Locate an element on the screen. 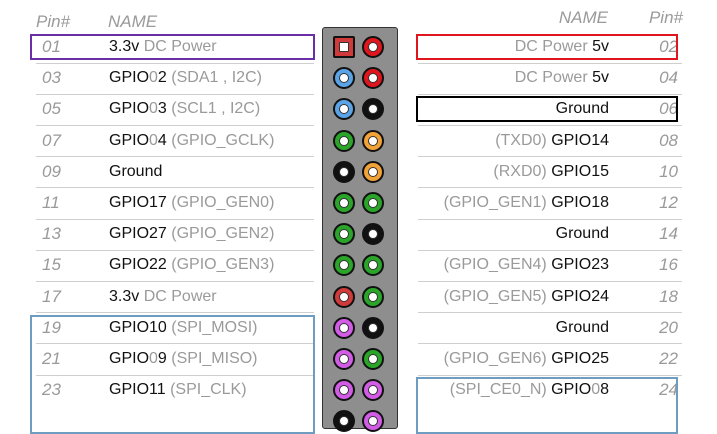  pin-function: (SDA1 , I2C) is located at coordinates (214, 78).